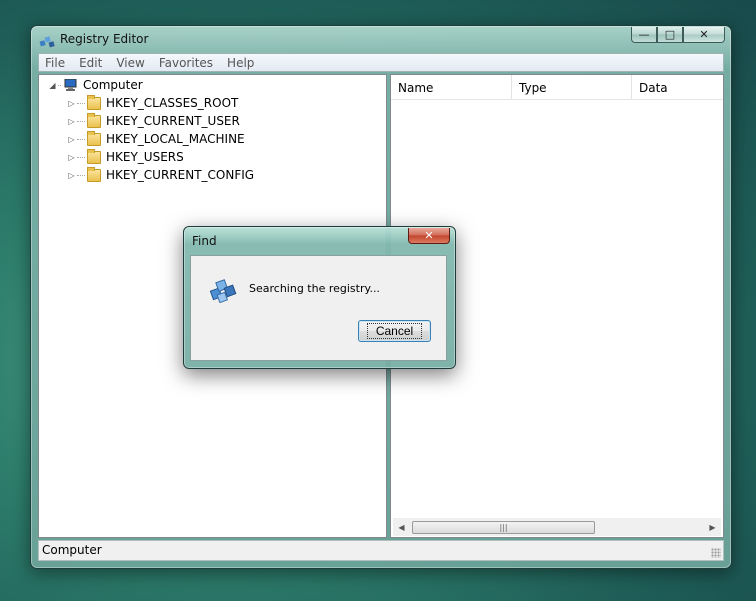  I want to click on collapse-arrow-icon: ◢, so click(52, 85).